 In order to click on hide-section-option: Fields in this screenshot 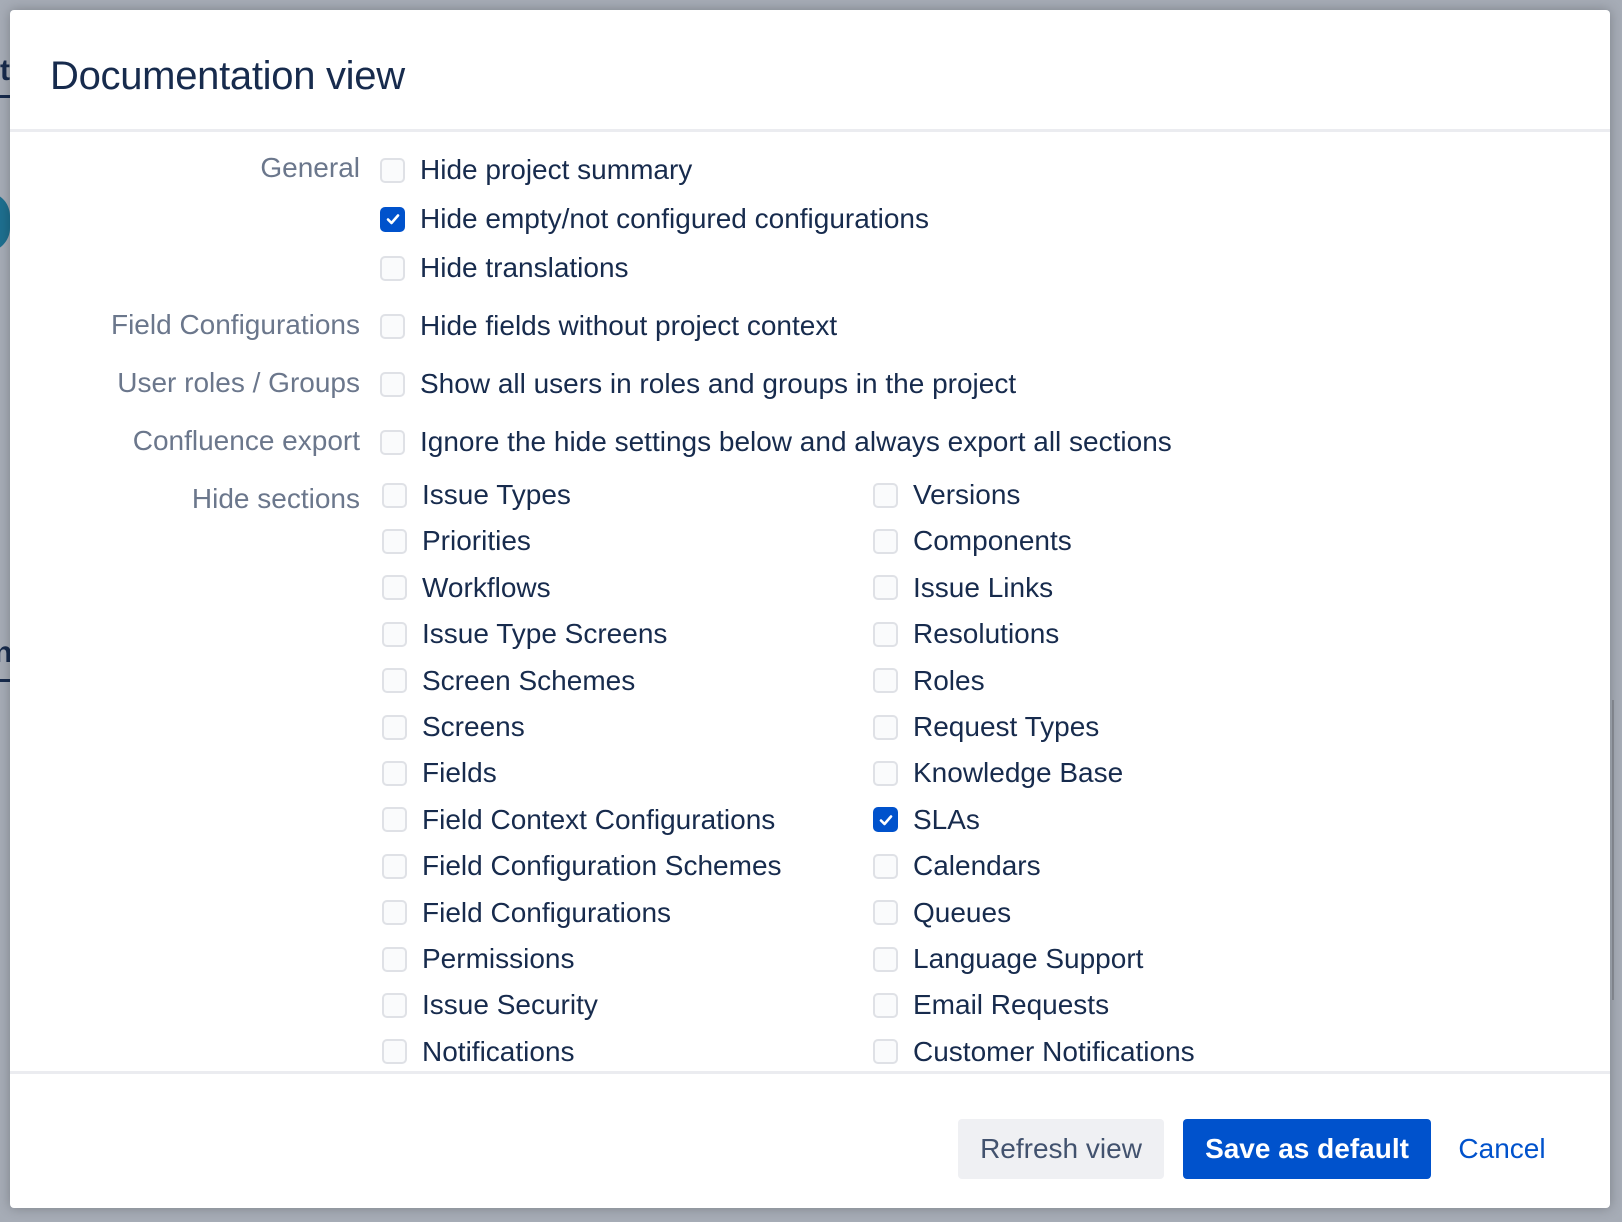, I will do `click(439, 773)`.